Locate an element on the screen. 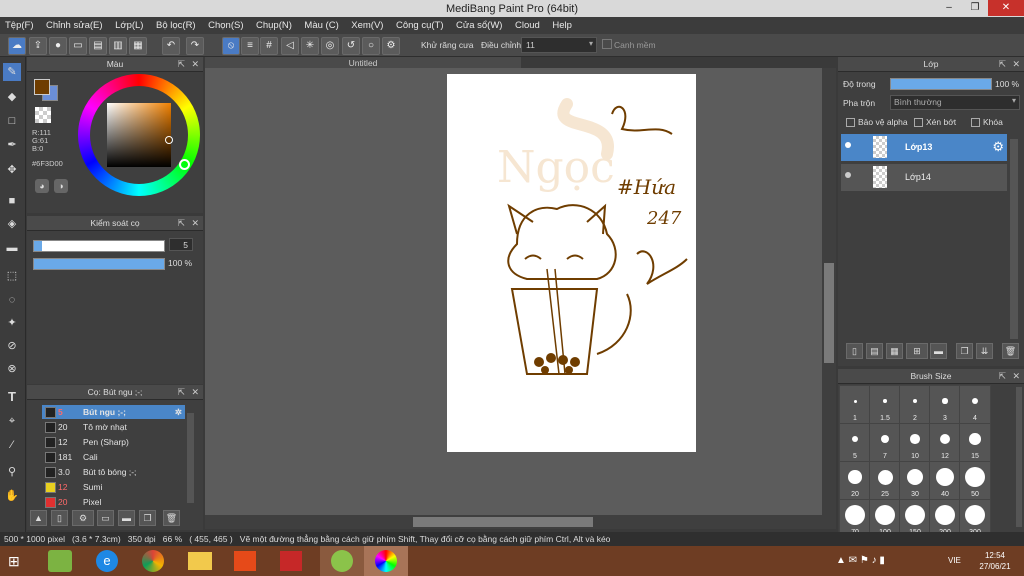  close-button: ✕ is located at coordinates (1006, 8).